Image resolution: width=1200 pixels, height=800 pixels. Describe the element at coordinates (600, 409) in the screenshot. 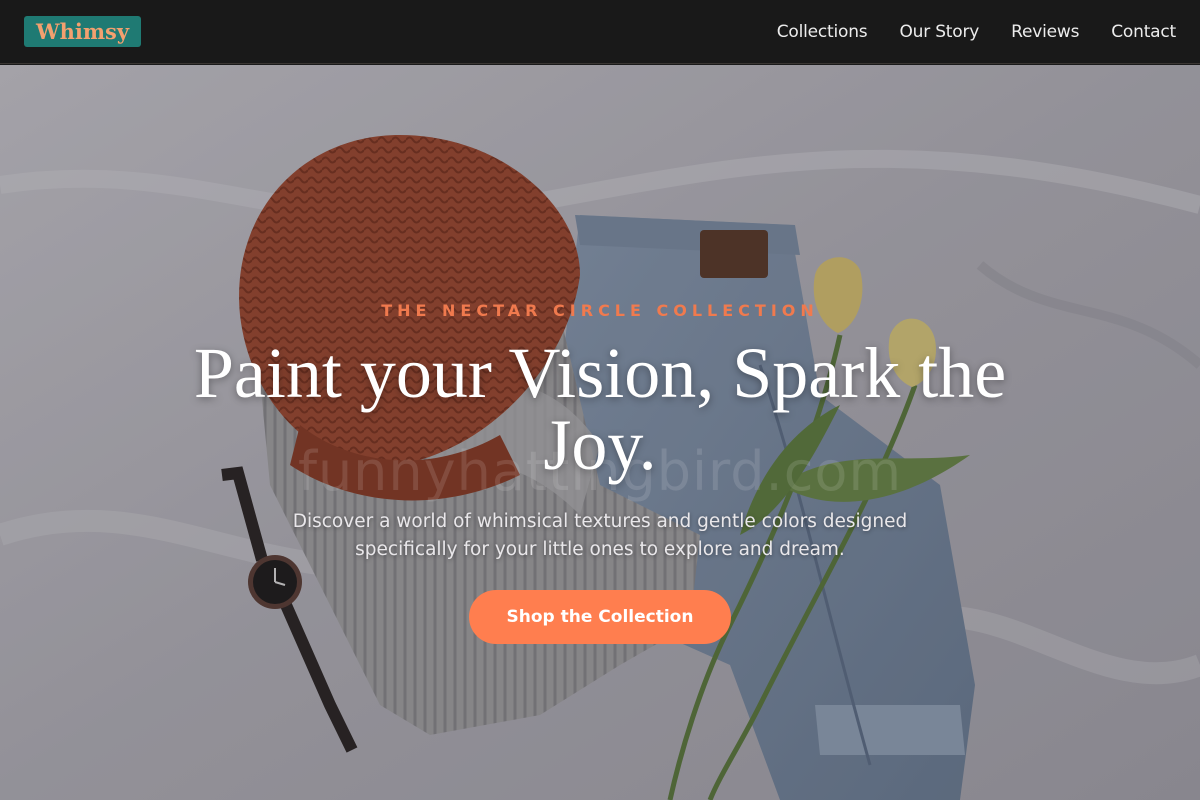

I see `hero-headline: Paint your Vision, Spark the Joy.` at that location.